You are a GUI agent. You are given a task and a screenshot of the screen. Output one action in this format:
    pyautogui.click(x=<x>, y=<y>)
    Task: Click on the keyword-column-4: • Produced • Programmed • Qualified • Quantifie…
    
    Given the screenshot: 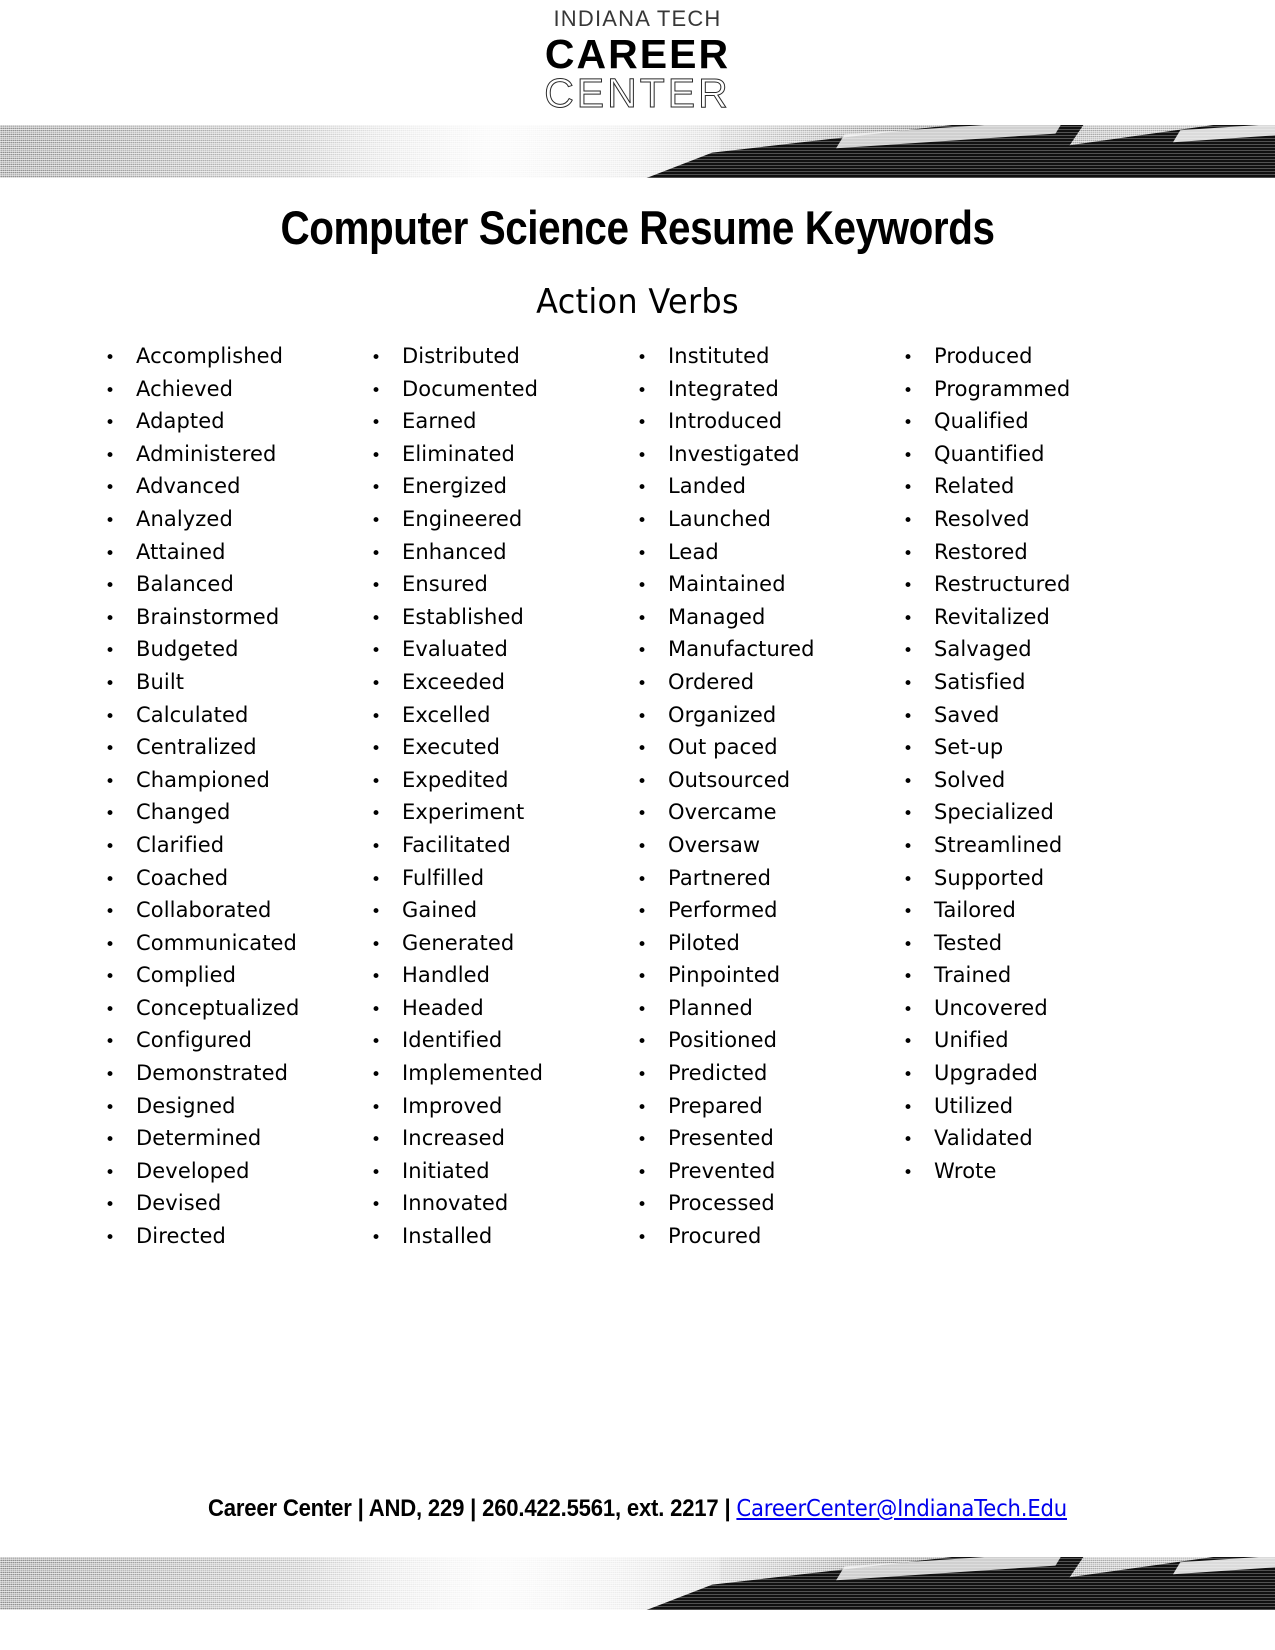 What is the action you would take?
    pyautogui.click(x=1027, y=800)
    